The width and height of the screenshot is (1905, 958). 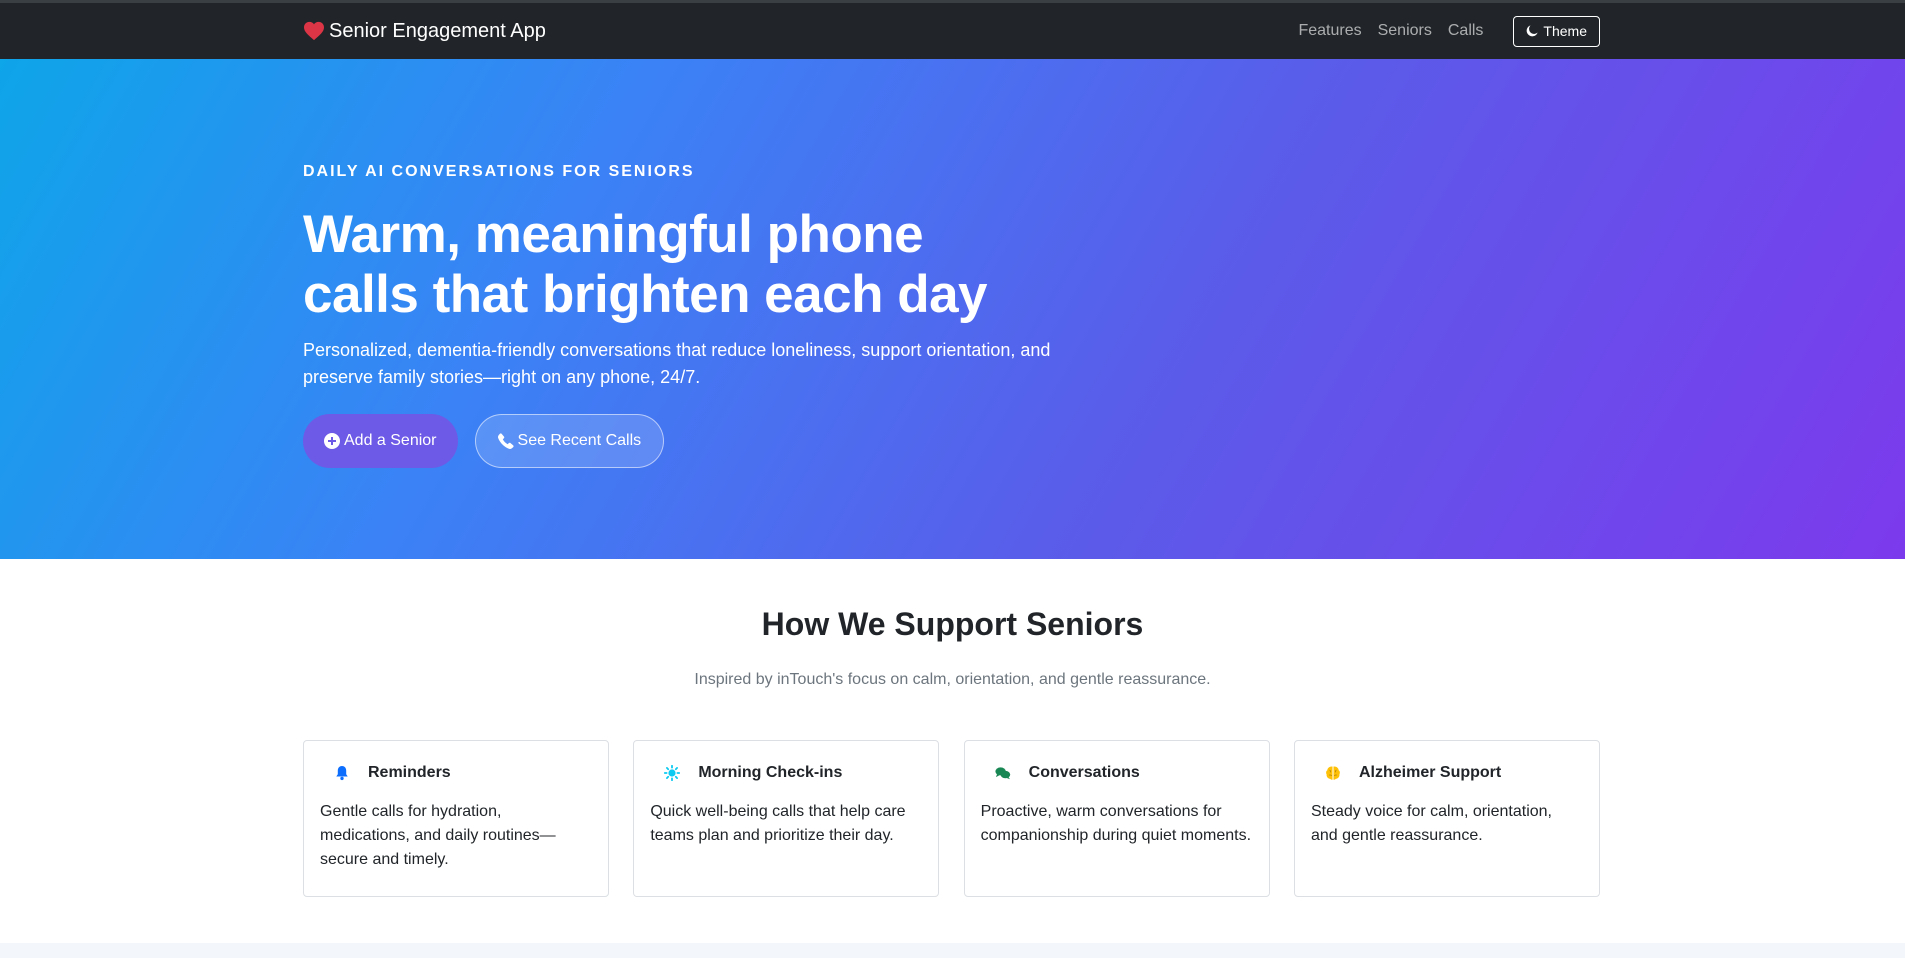 I want to click on chat-icon, so click(x=1003, y=773).